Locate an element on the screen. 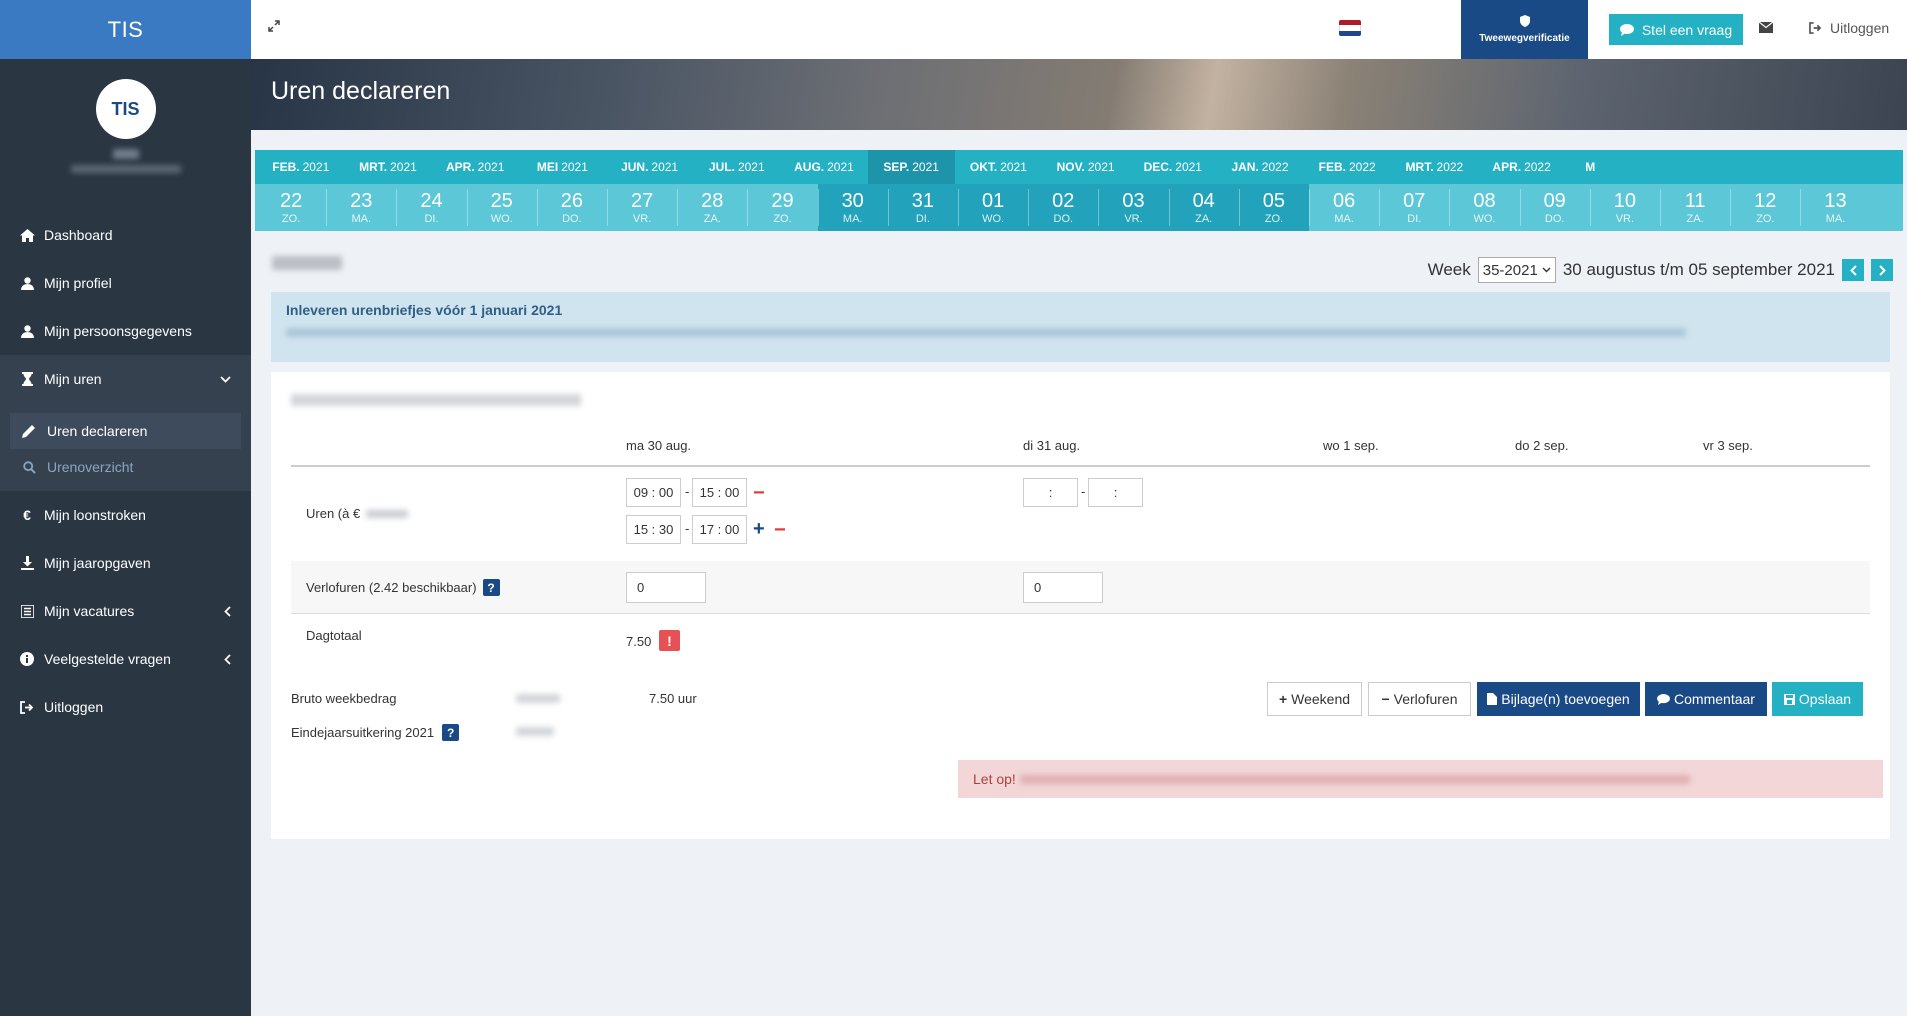 The height and width of the screenshot is (1016, 1907). sidebar-item-urenoverzicht: Urenoverzicht is located at coordinates (125, 467).